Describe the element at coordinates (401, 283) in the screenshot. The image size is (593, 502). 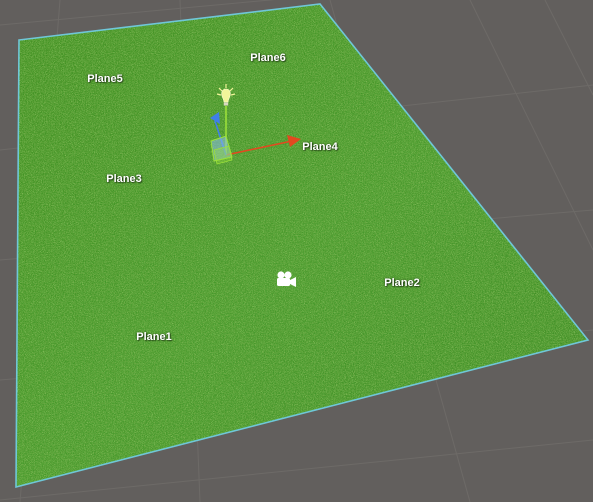
I see `plane2-label: Plane2` at that location.